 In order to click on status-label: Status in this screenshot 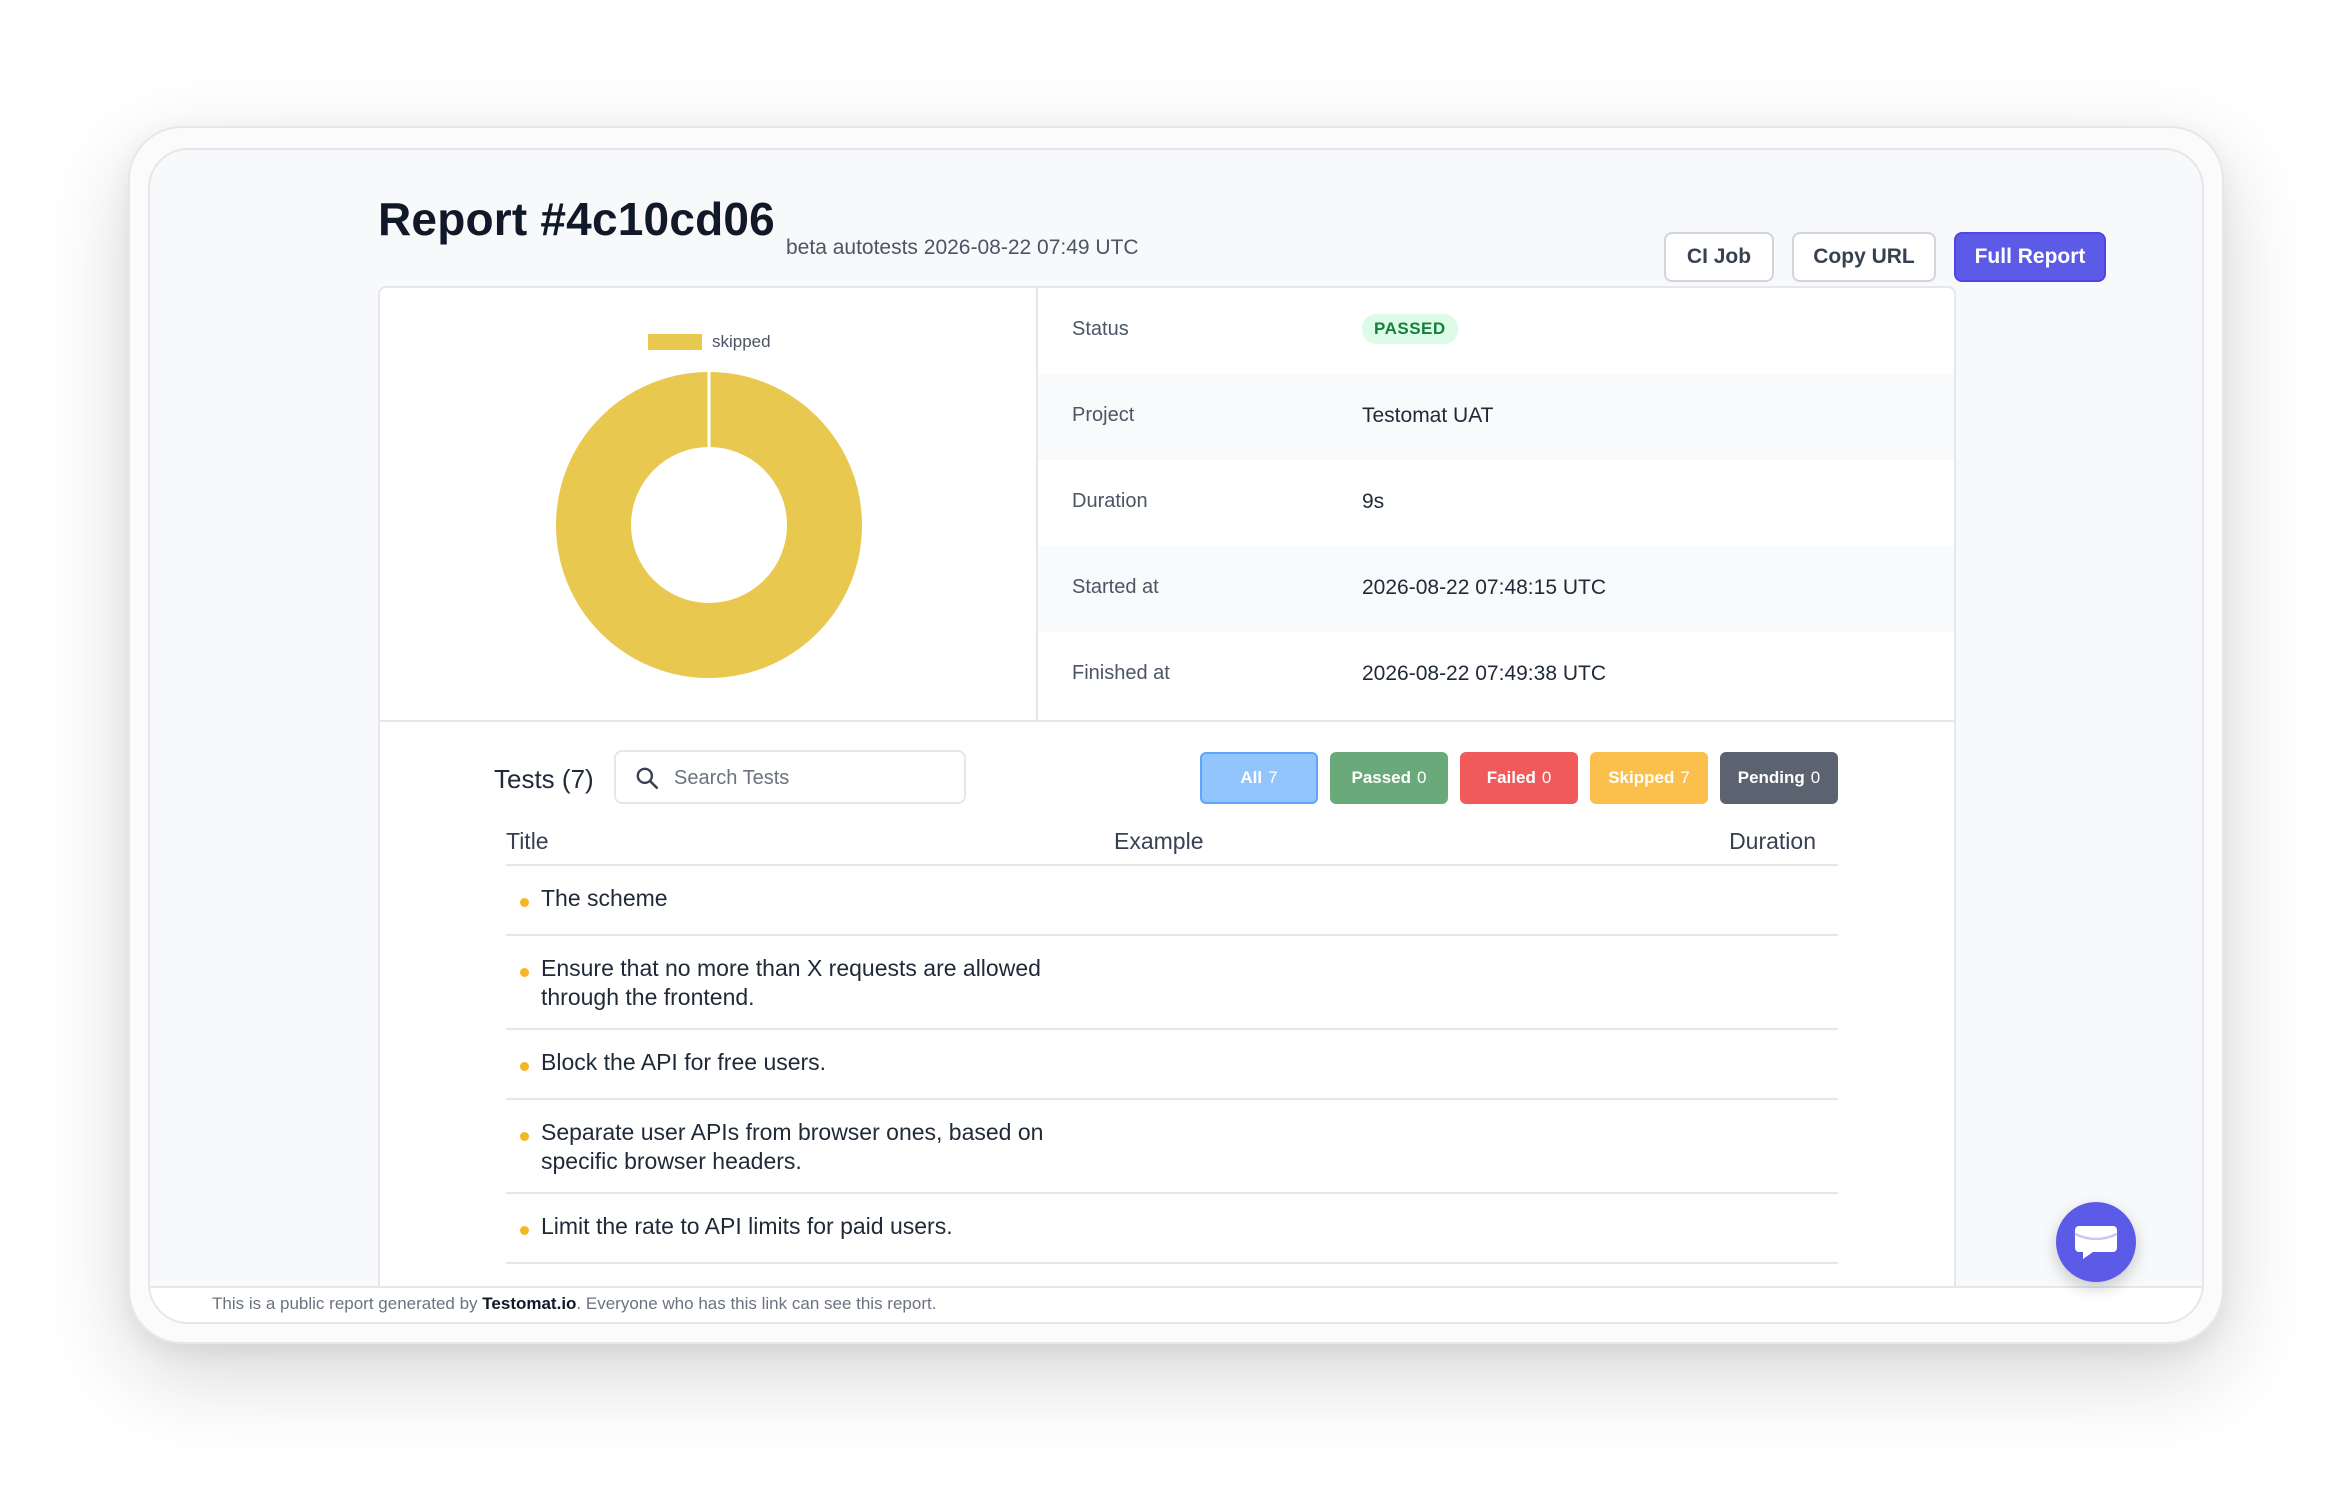, I will do `click(1100, 329)`.